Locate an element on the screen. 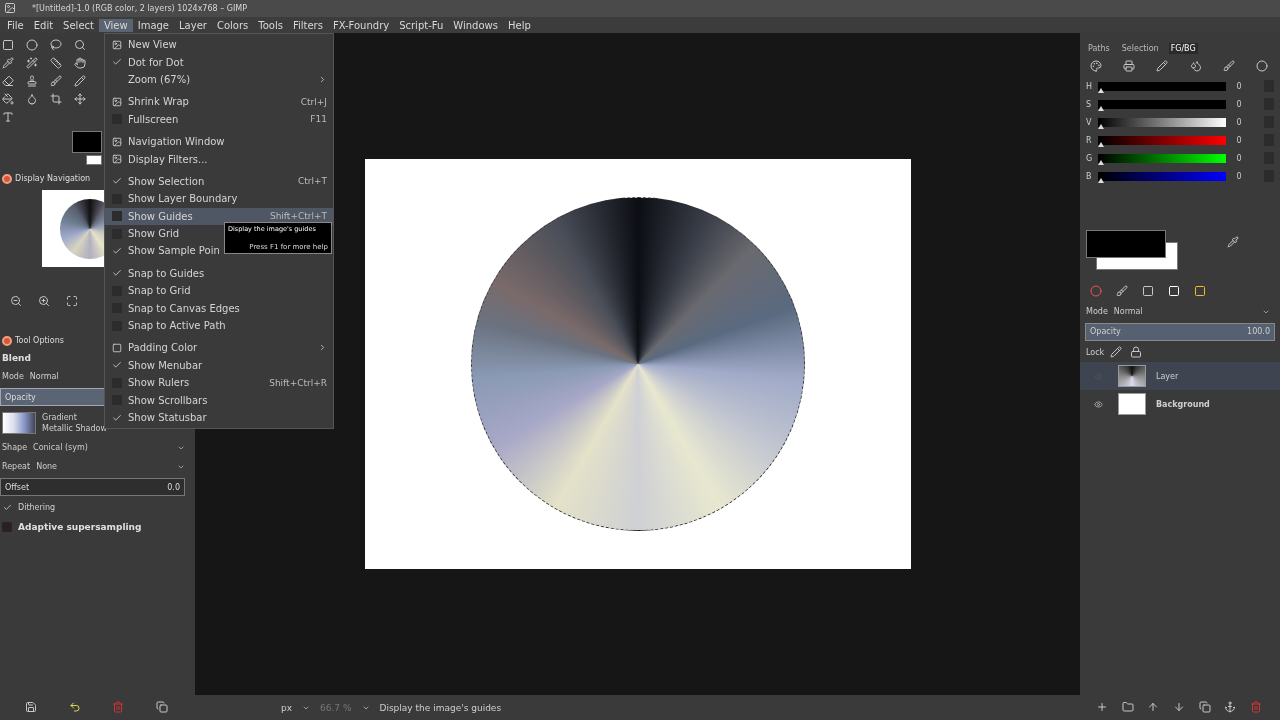 Image resolution: width=1280 pixels, height=720 pixels. save-icon is located at coordinates (31, 707).